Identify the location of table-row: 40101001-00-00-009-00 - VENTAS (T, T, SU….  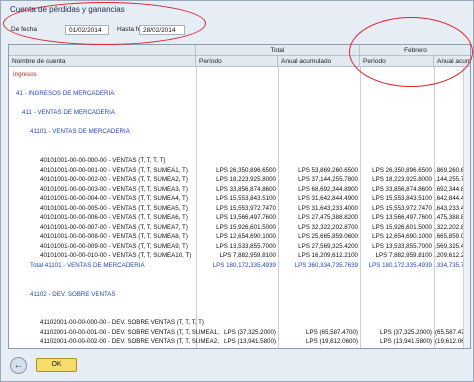
(239, 246).